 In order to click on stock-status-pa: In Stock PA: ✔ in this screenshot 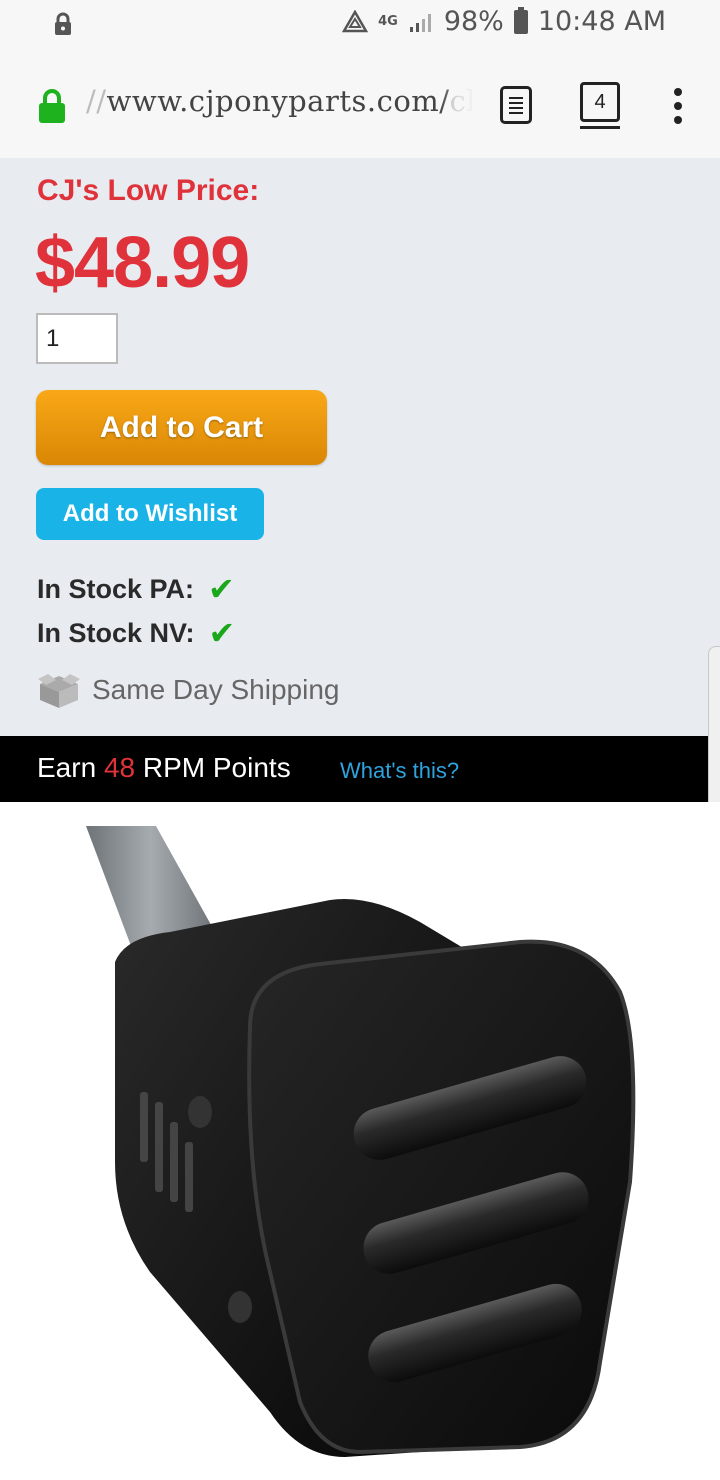, I will do `click(136, 589)`.